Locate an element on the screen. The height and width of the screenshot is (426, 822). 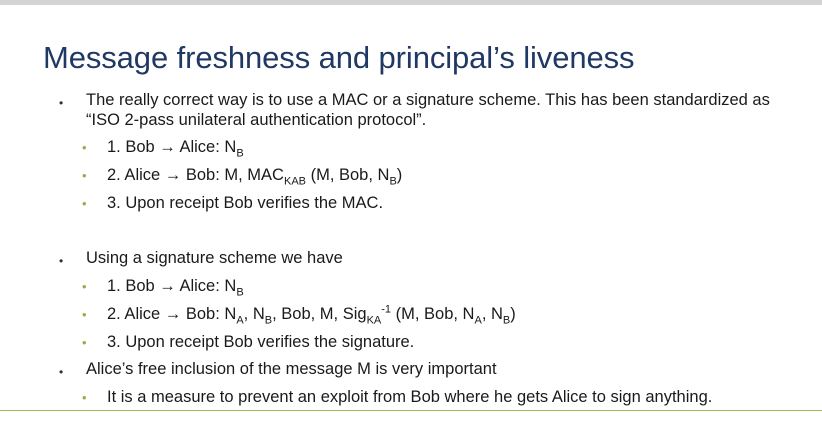
step-subscript: KAB is located at coordinates (294, 181).